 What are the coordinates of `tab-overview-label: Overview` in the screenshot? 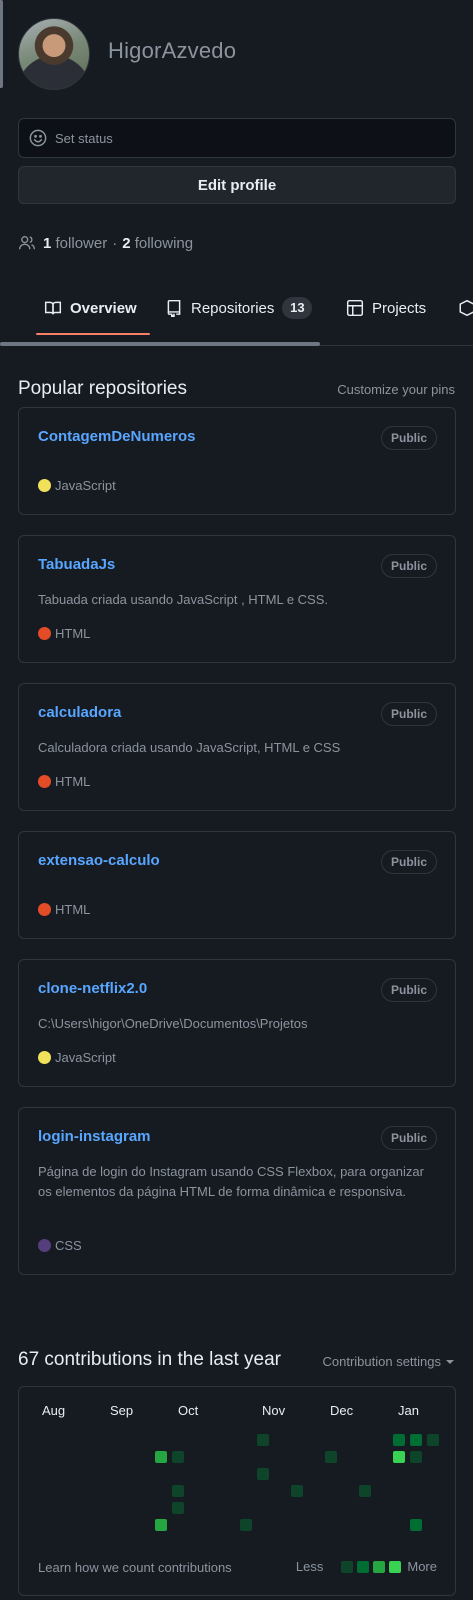 It's located at (103, 308).